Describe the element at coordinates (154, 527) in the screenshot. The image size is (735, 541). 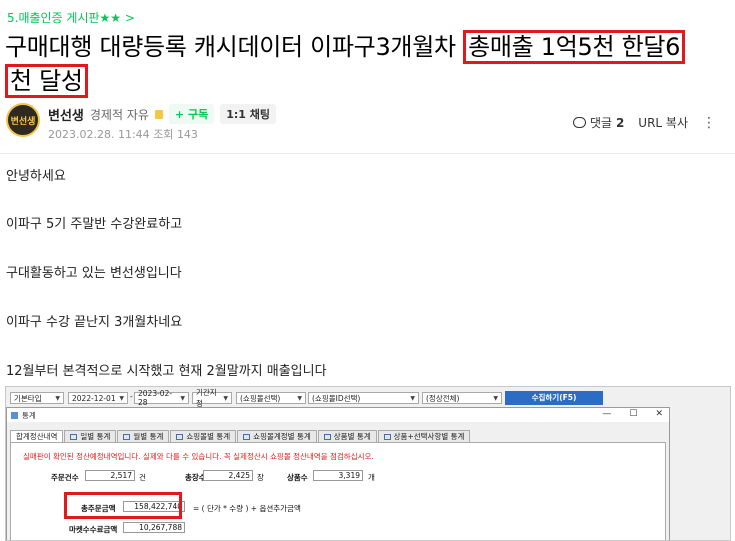
I see `market-fee-field: 10,267,788` at that location.